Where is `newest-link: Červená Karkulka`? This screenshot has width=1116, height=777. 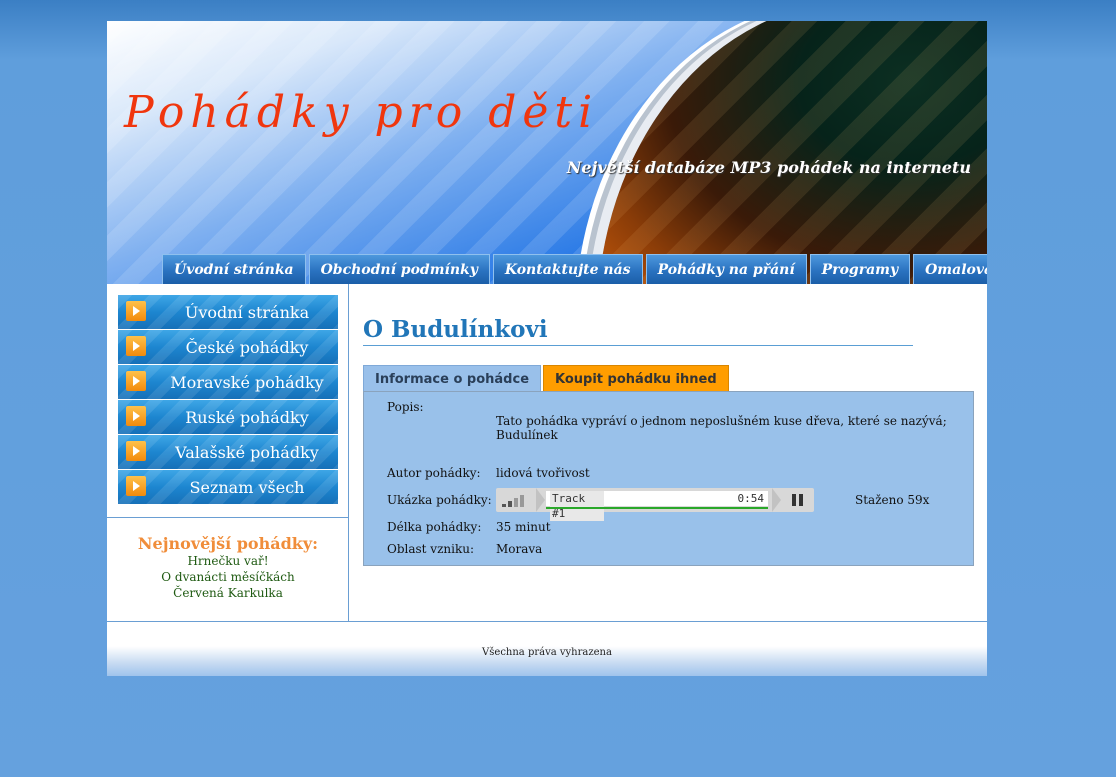
newest-link: Červená Karkulka is located at coordinates (228, 593).